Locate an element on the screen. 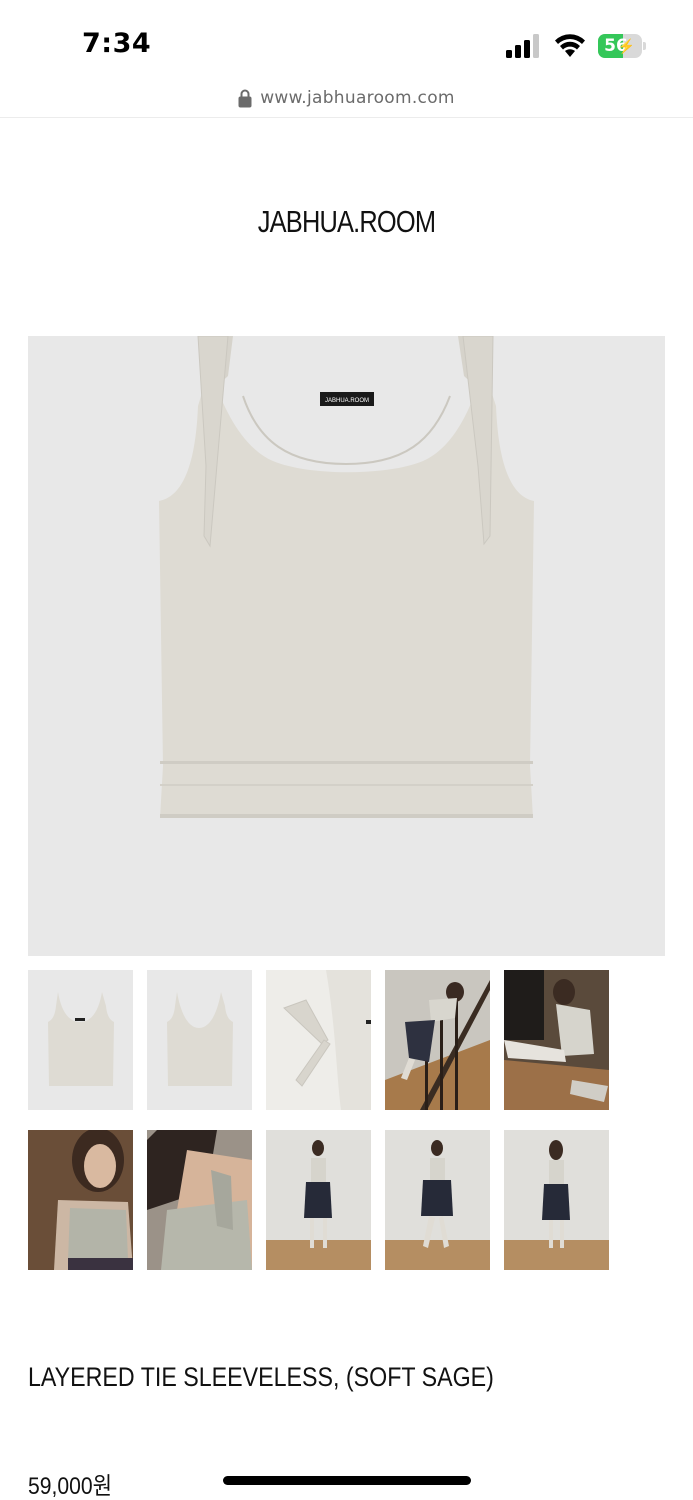 The image size is (693, 1500). battery-charging-icon: 56 ⚡ is located at coordinates (622, 46).